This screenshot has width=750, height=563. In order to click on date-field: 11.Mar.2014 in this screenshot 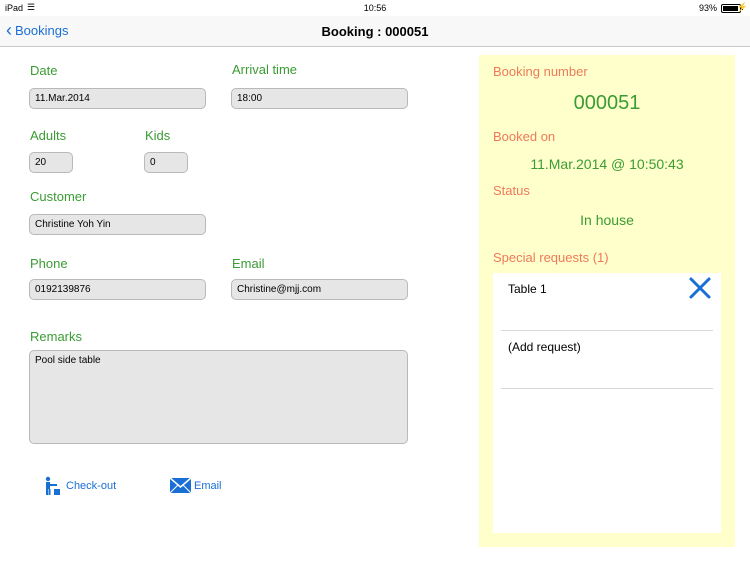, I will do `click(117, 98)`.